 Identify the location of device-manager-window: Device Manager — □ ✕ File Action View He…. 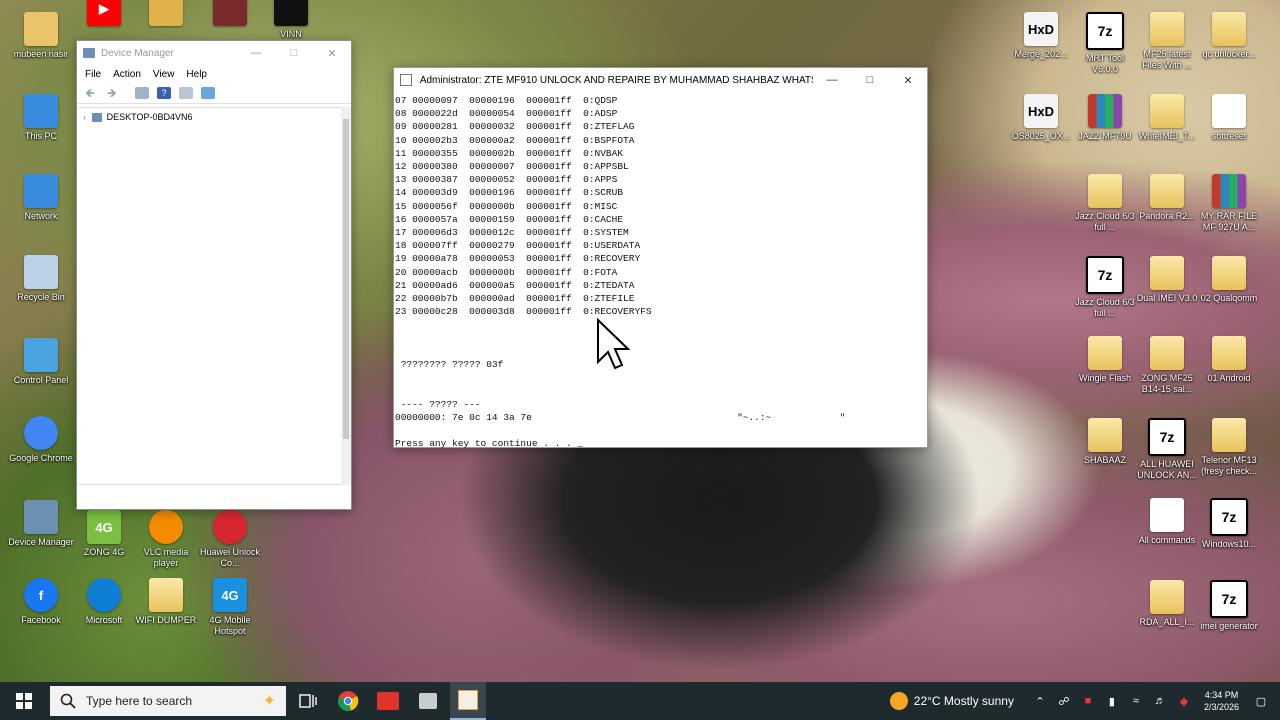
(214, 275).